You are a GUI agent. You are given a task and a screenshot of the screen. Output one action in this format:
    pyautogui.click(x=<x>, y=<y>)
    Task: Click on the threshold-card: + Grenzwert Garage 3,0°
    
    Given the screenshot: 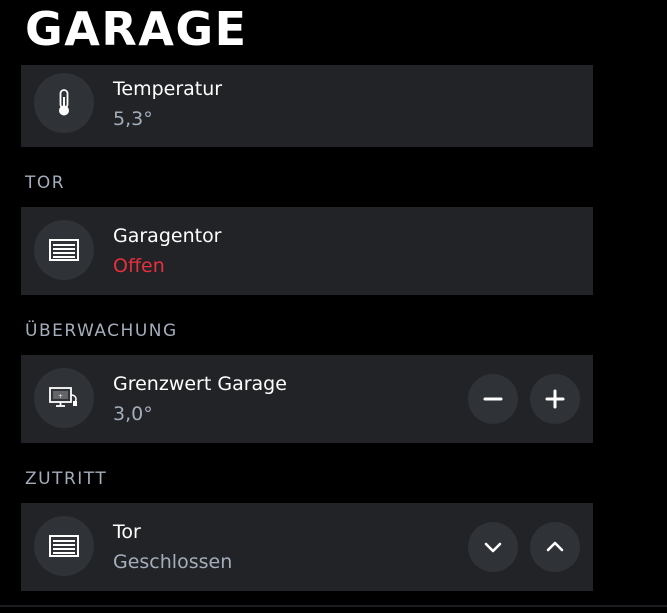 What is the action you would take?
    pyautogui.click(x=307, y=399)
    